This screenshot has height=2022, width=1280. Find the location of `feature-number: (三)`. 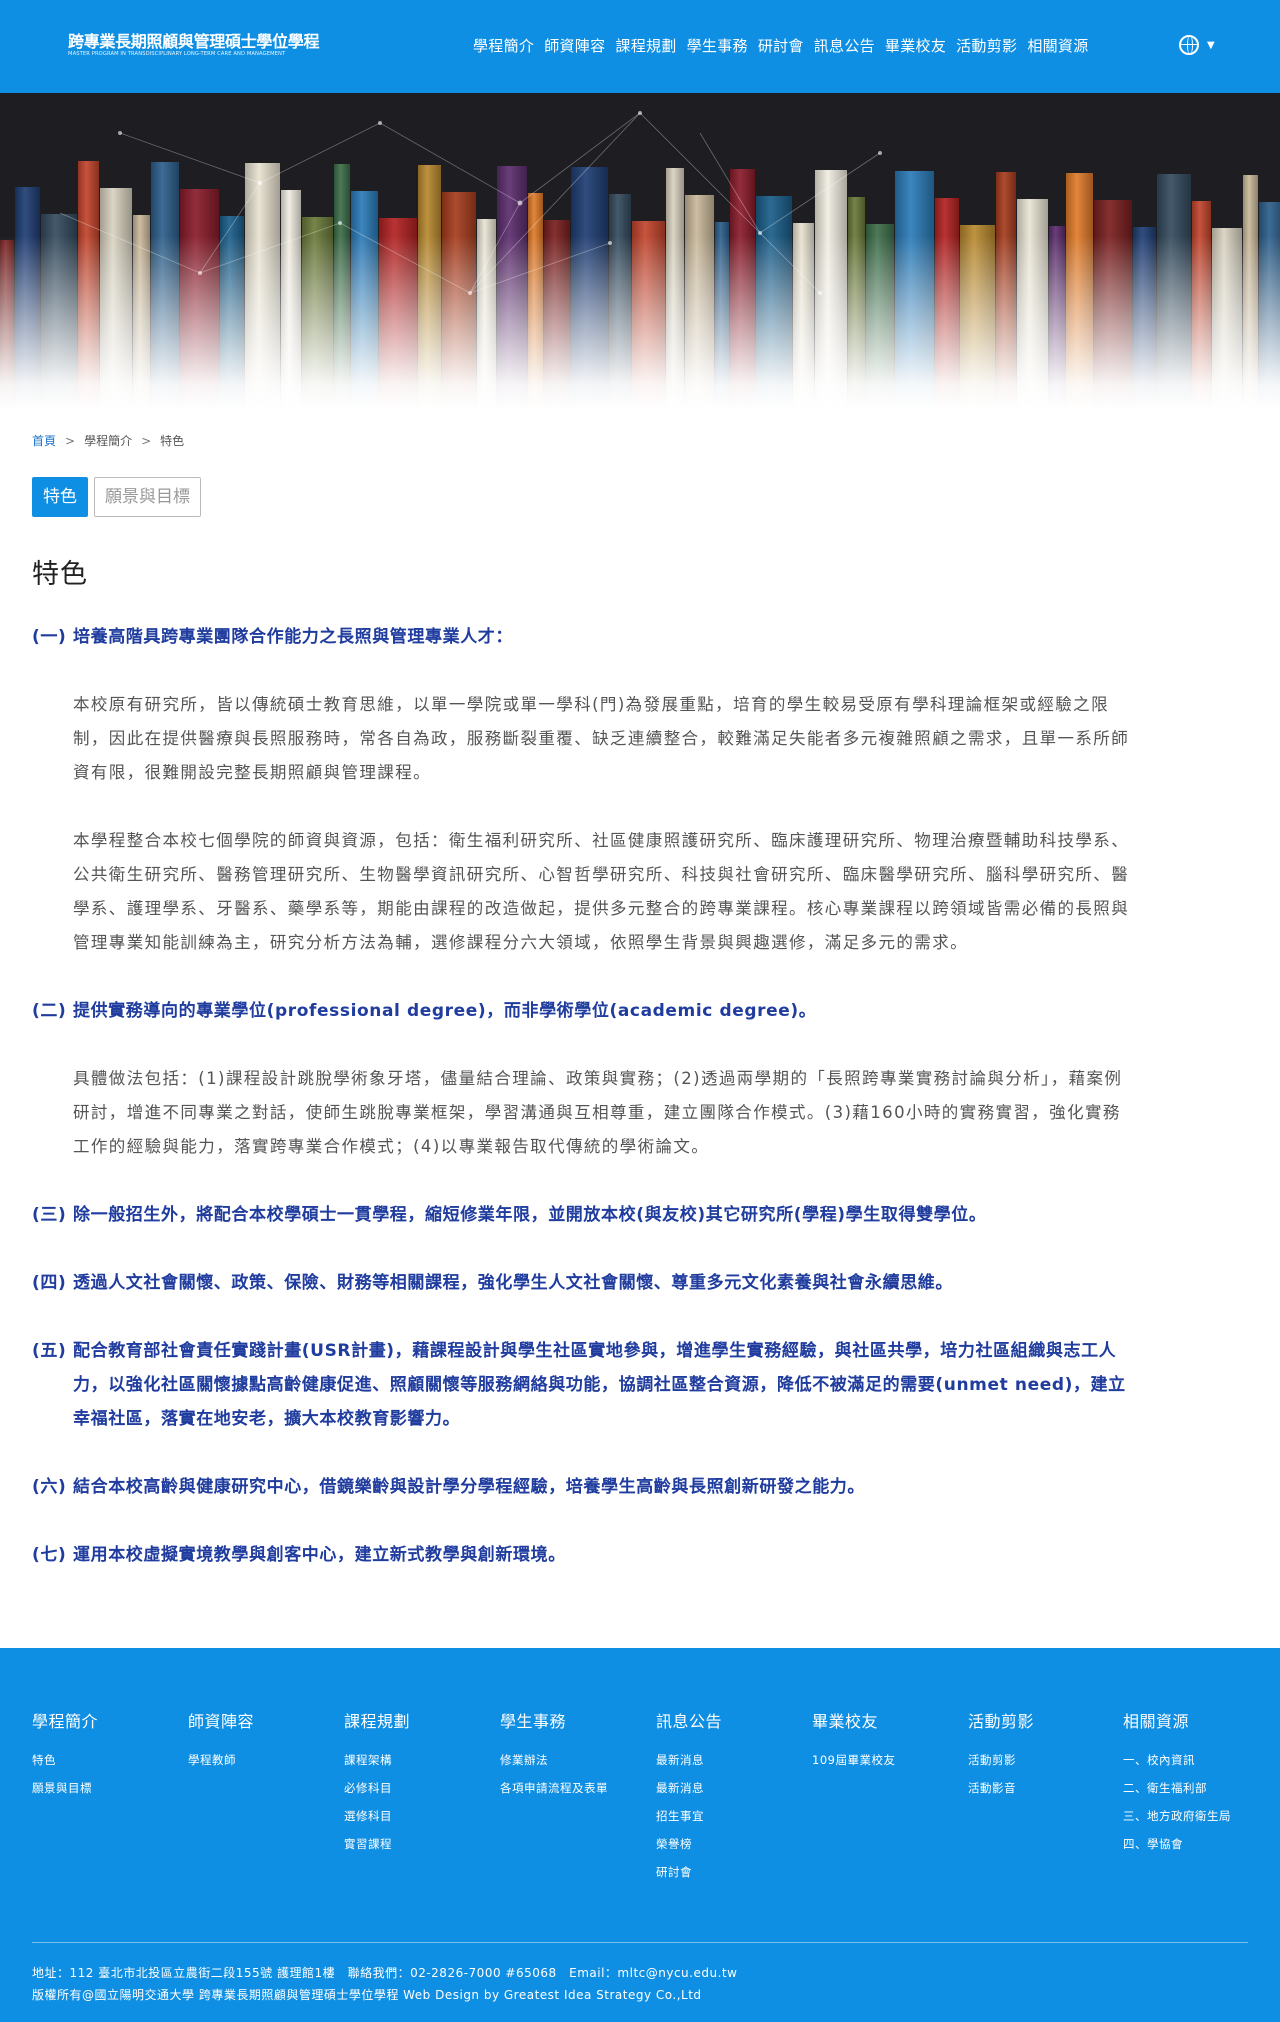

feature-number: (三) is located at coordinates (49, 1215).